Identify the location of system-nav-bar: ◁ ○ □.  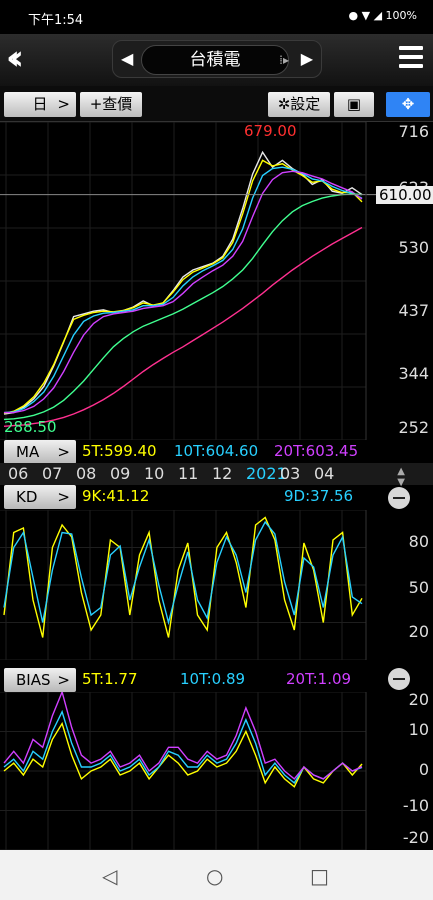
(216, 875).